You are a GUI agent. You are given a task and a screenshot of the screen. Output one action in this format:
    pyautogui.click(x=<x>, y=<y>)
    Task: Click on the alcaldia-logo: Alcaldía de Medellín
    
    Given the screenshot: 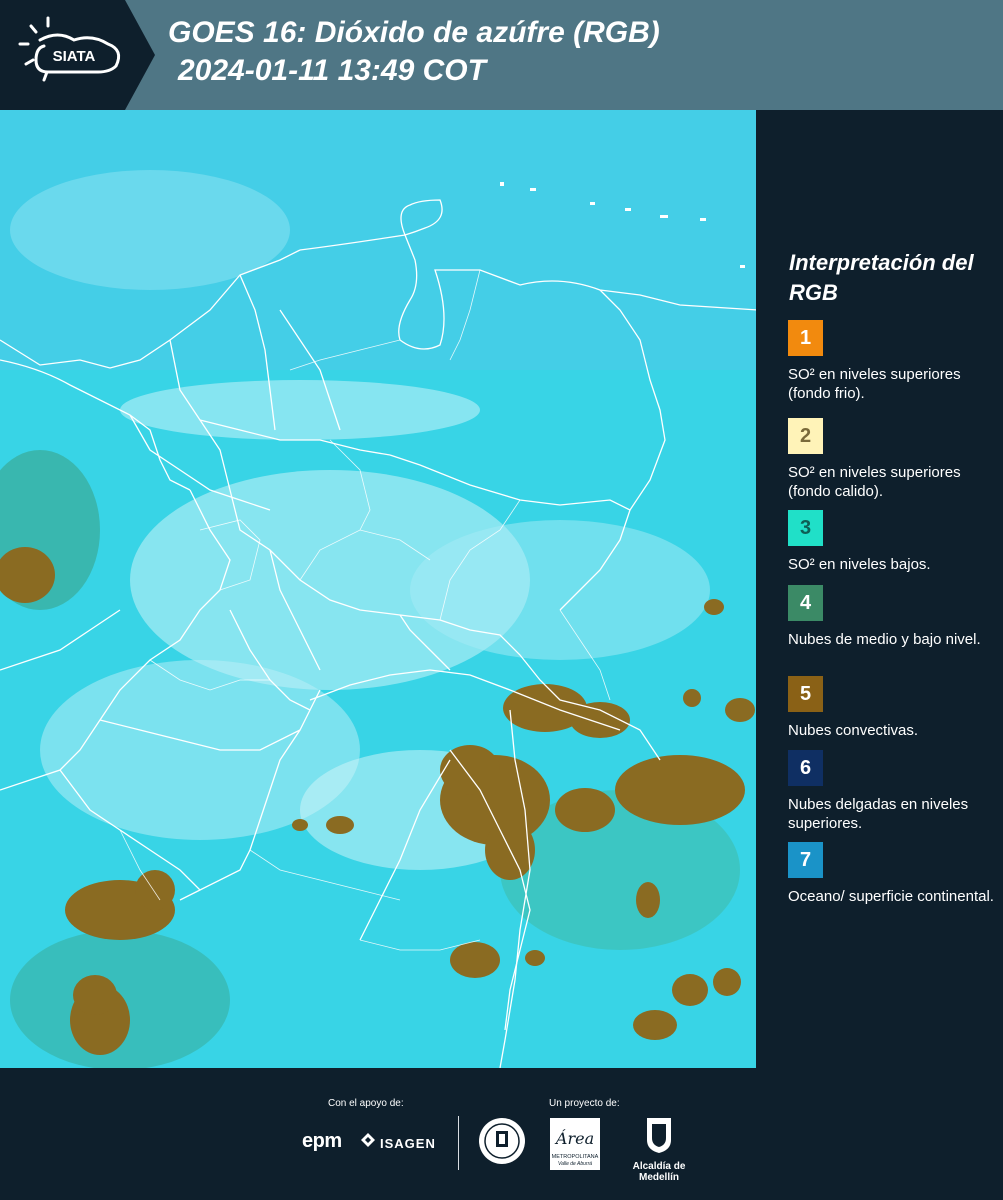 What is the action you would take?
    pyautogui.click(x=659, y=1149)
    